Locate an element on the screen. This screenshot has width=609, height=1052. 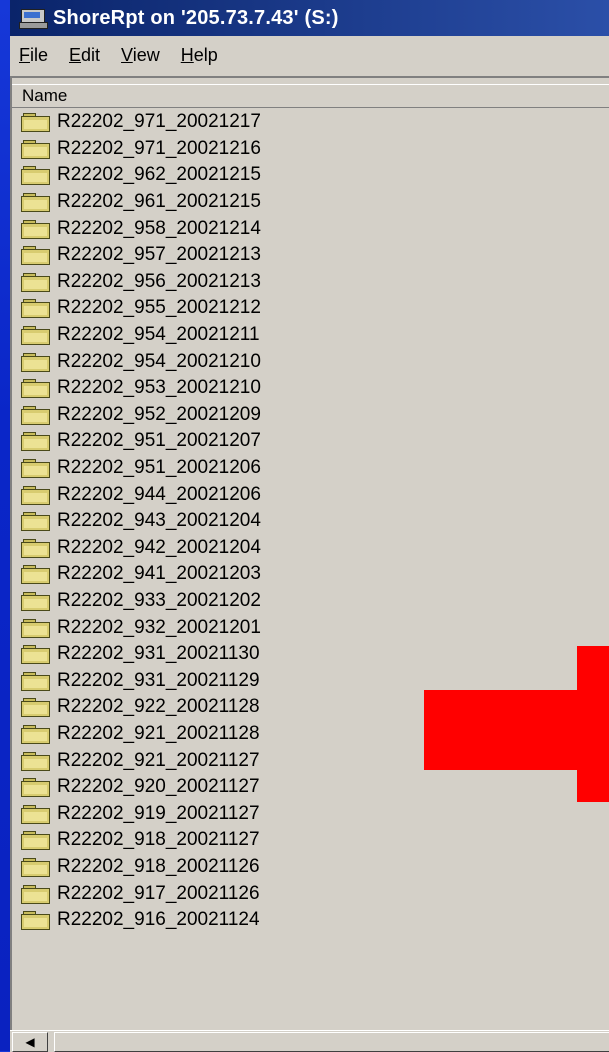
folder-name: R22202_957_20021213 is located at coordinates (159, 255).